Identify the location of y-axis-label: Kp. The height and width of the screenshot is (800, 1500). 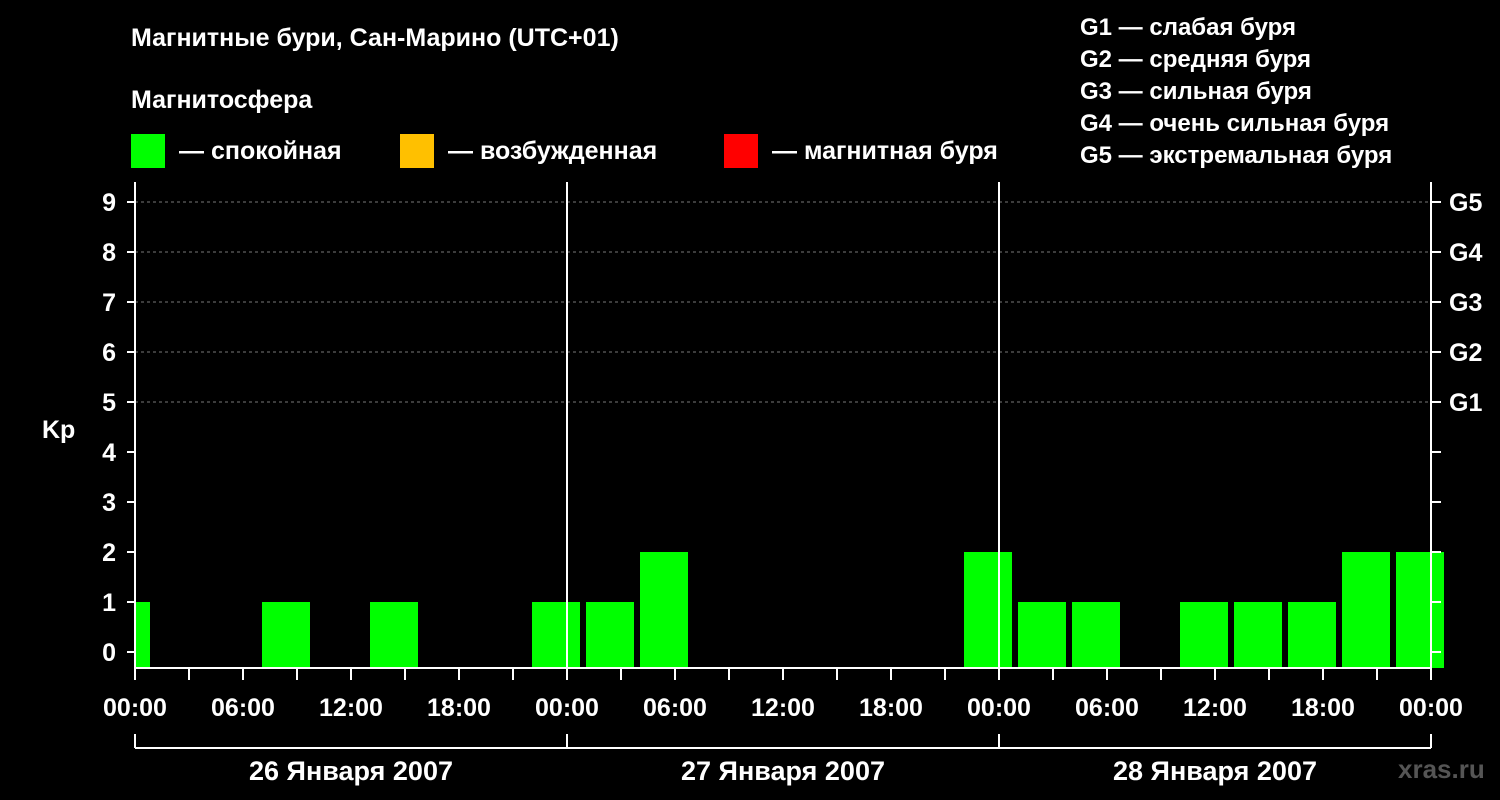
(58, 430).